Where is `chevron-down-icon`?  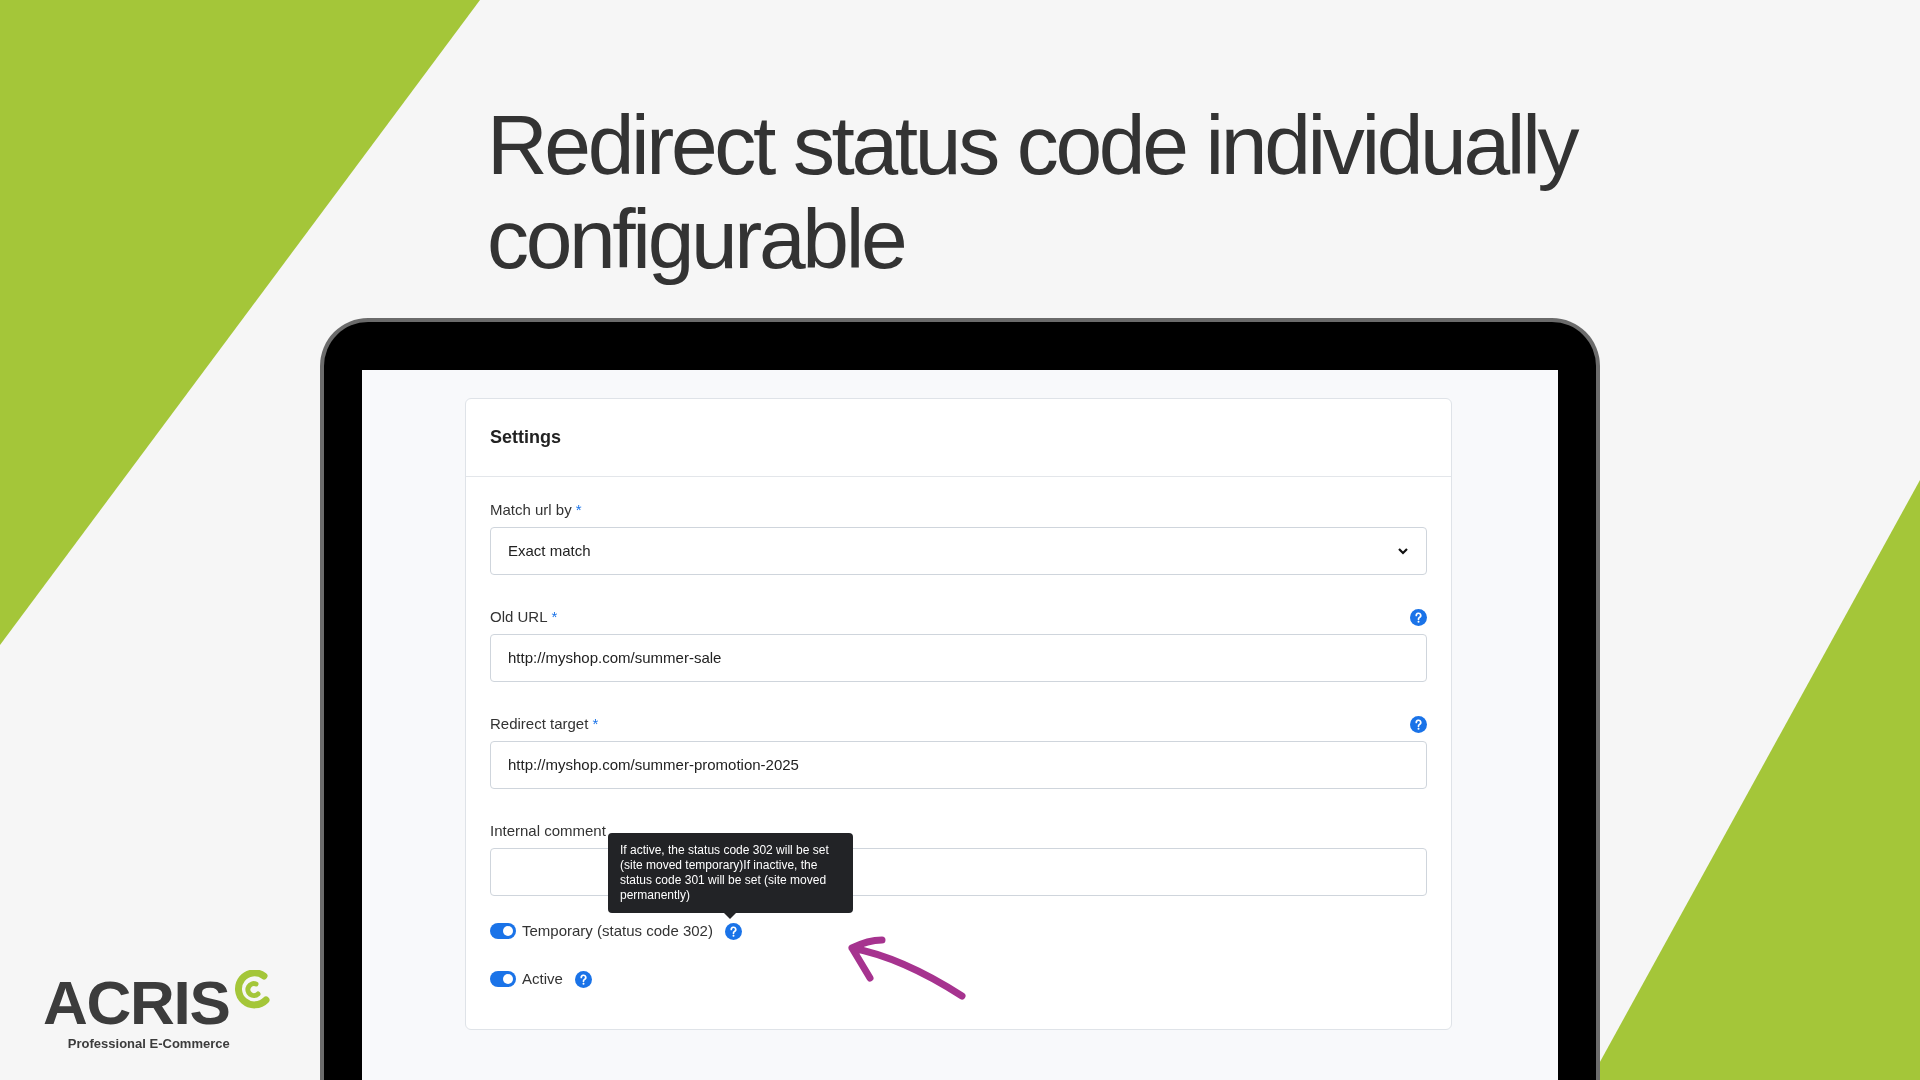
chevron-down-icon is located at coordinates (1403, 551).